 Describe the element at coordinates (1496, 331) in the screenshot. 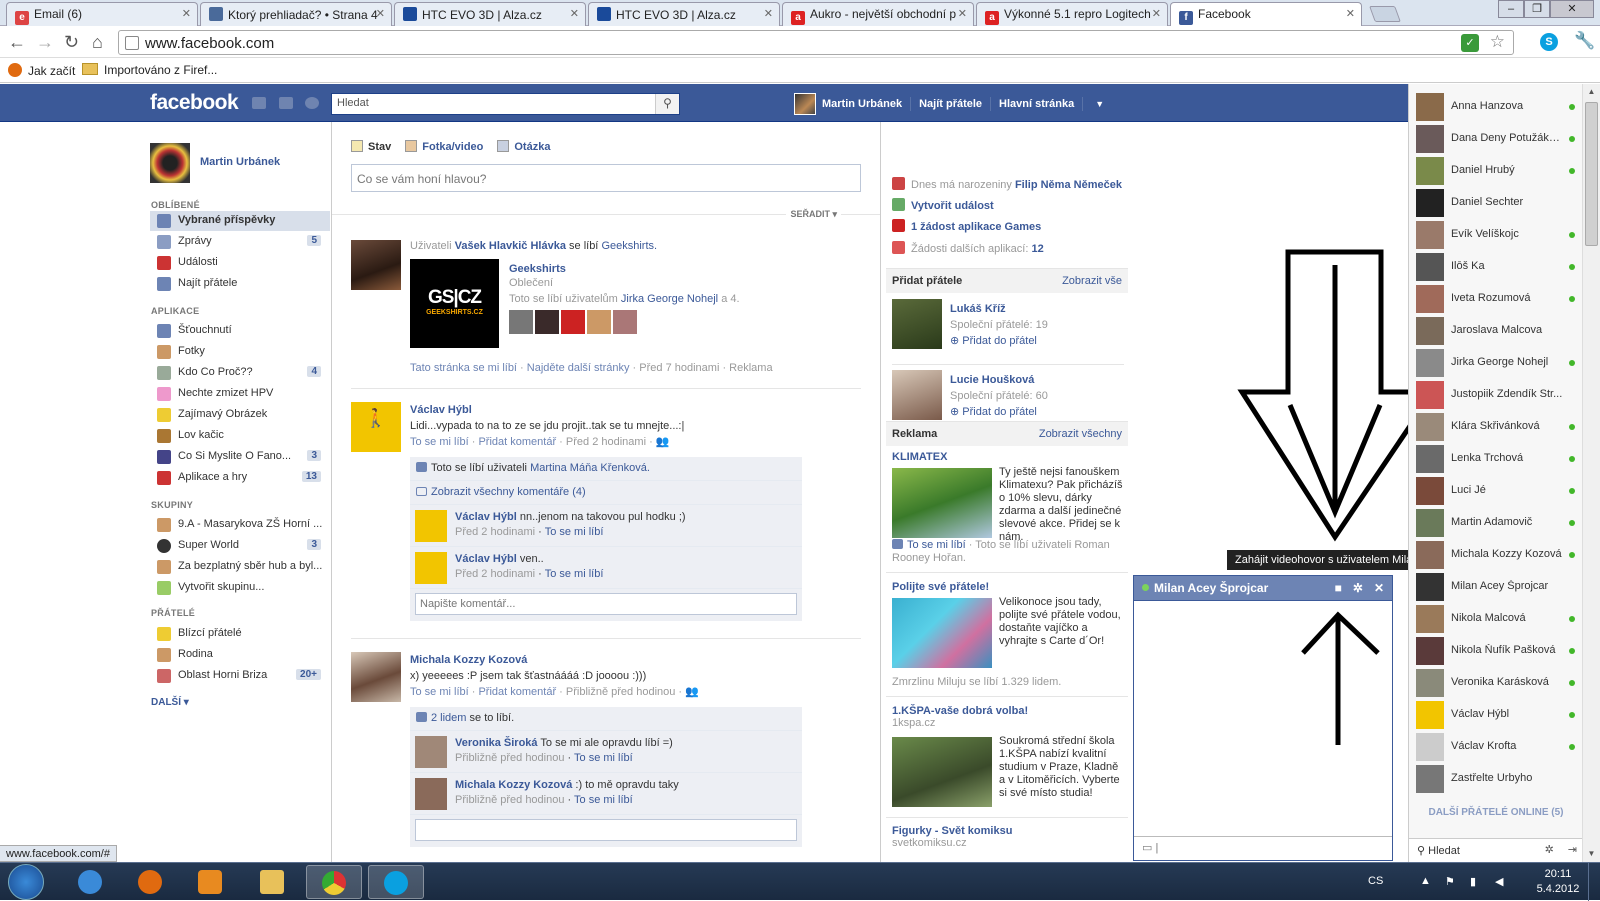

I see `friend-item: Jaroslava Malcova` at that location.